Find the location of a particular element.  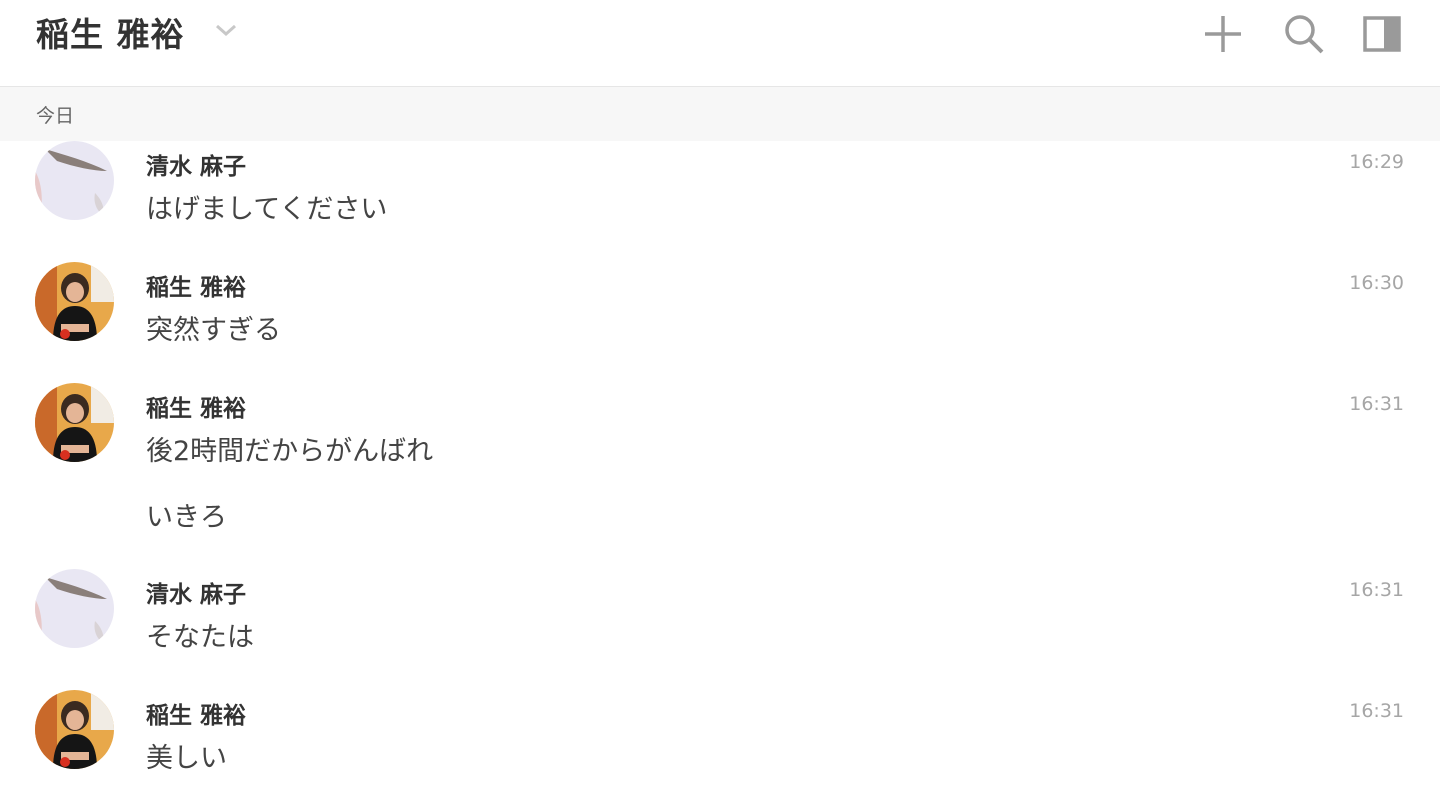

date-divider-label: 今日 is located at coordinates (55, 116).